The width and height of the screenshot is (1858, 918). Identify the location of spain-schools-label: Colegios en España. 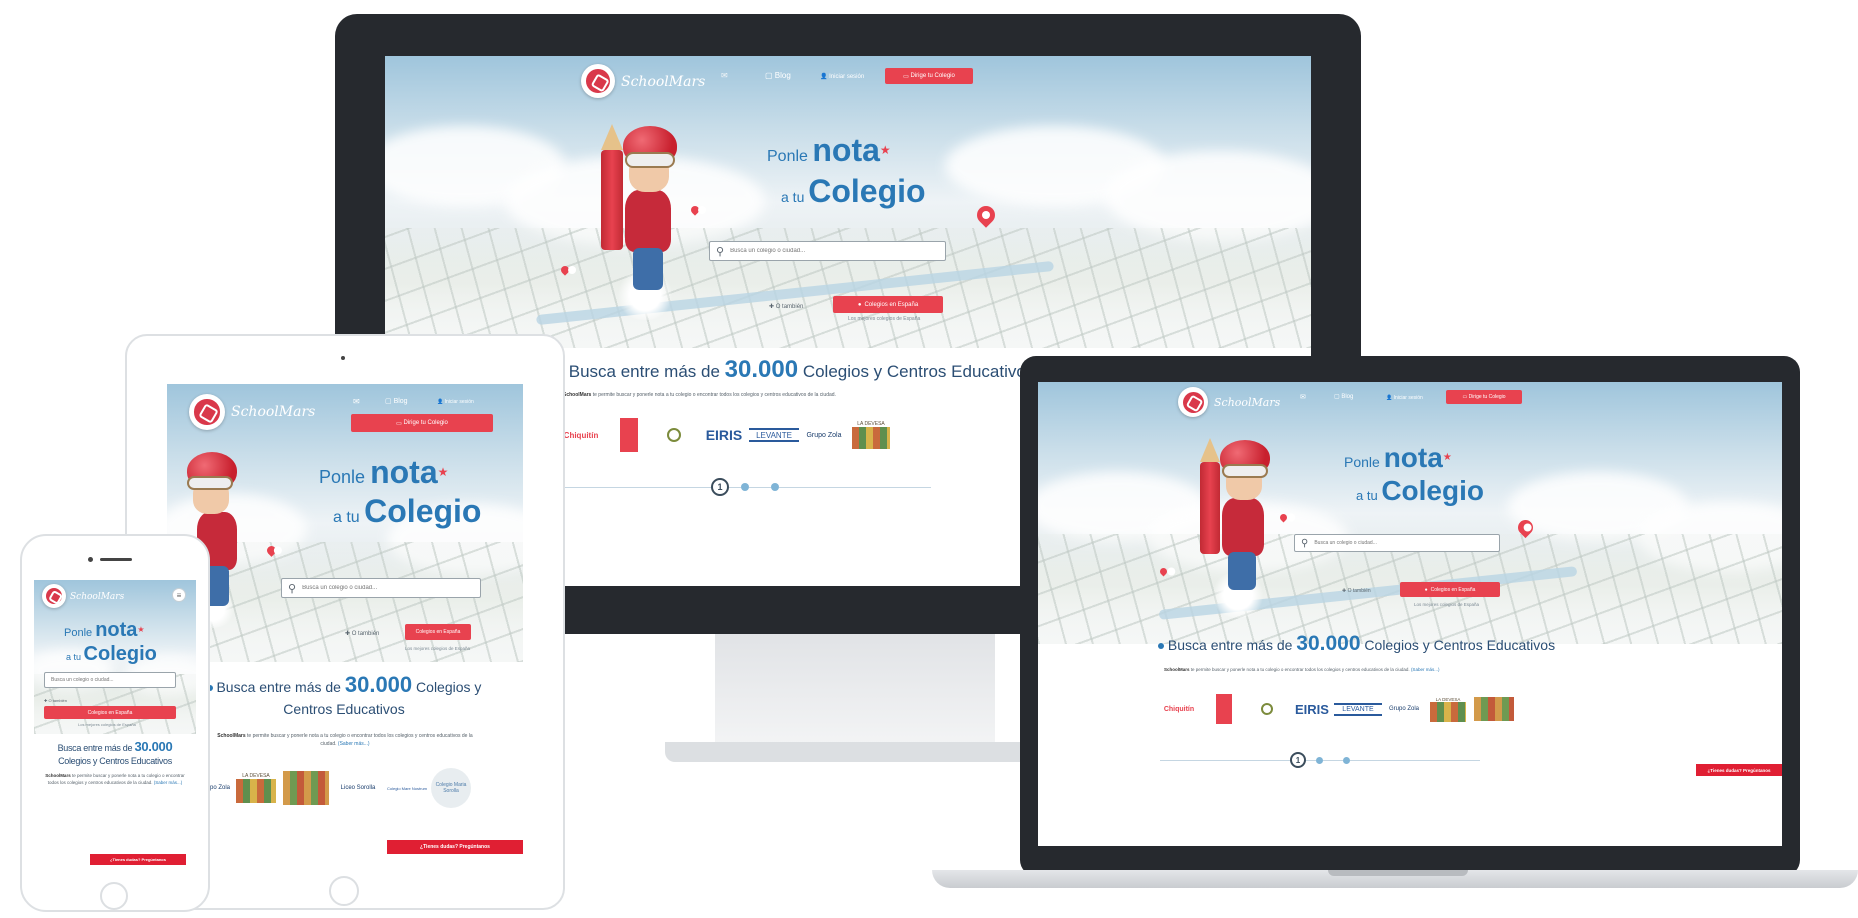
(110, 712).